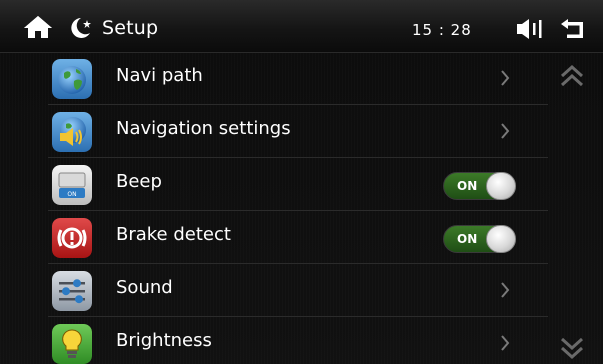  What do you see at coordinates (298, 290) in the screenshot?
I see `list-item-sound: Sound` at bounding box center [298, 290].